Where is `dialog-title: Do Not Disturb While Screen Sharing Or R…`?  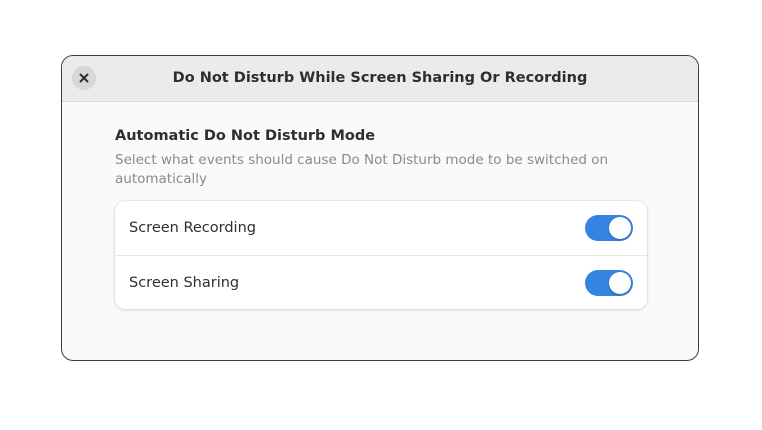 dialog-title: Do Not Disturb While Screen Sharing Or R… is located at coordinates (380, 78).